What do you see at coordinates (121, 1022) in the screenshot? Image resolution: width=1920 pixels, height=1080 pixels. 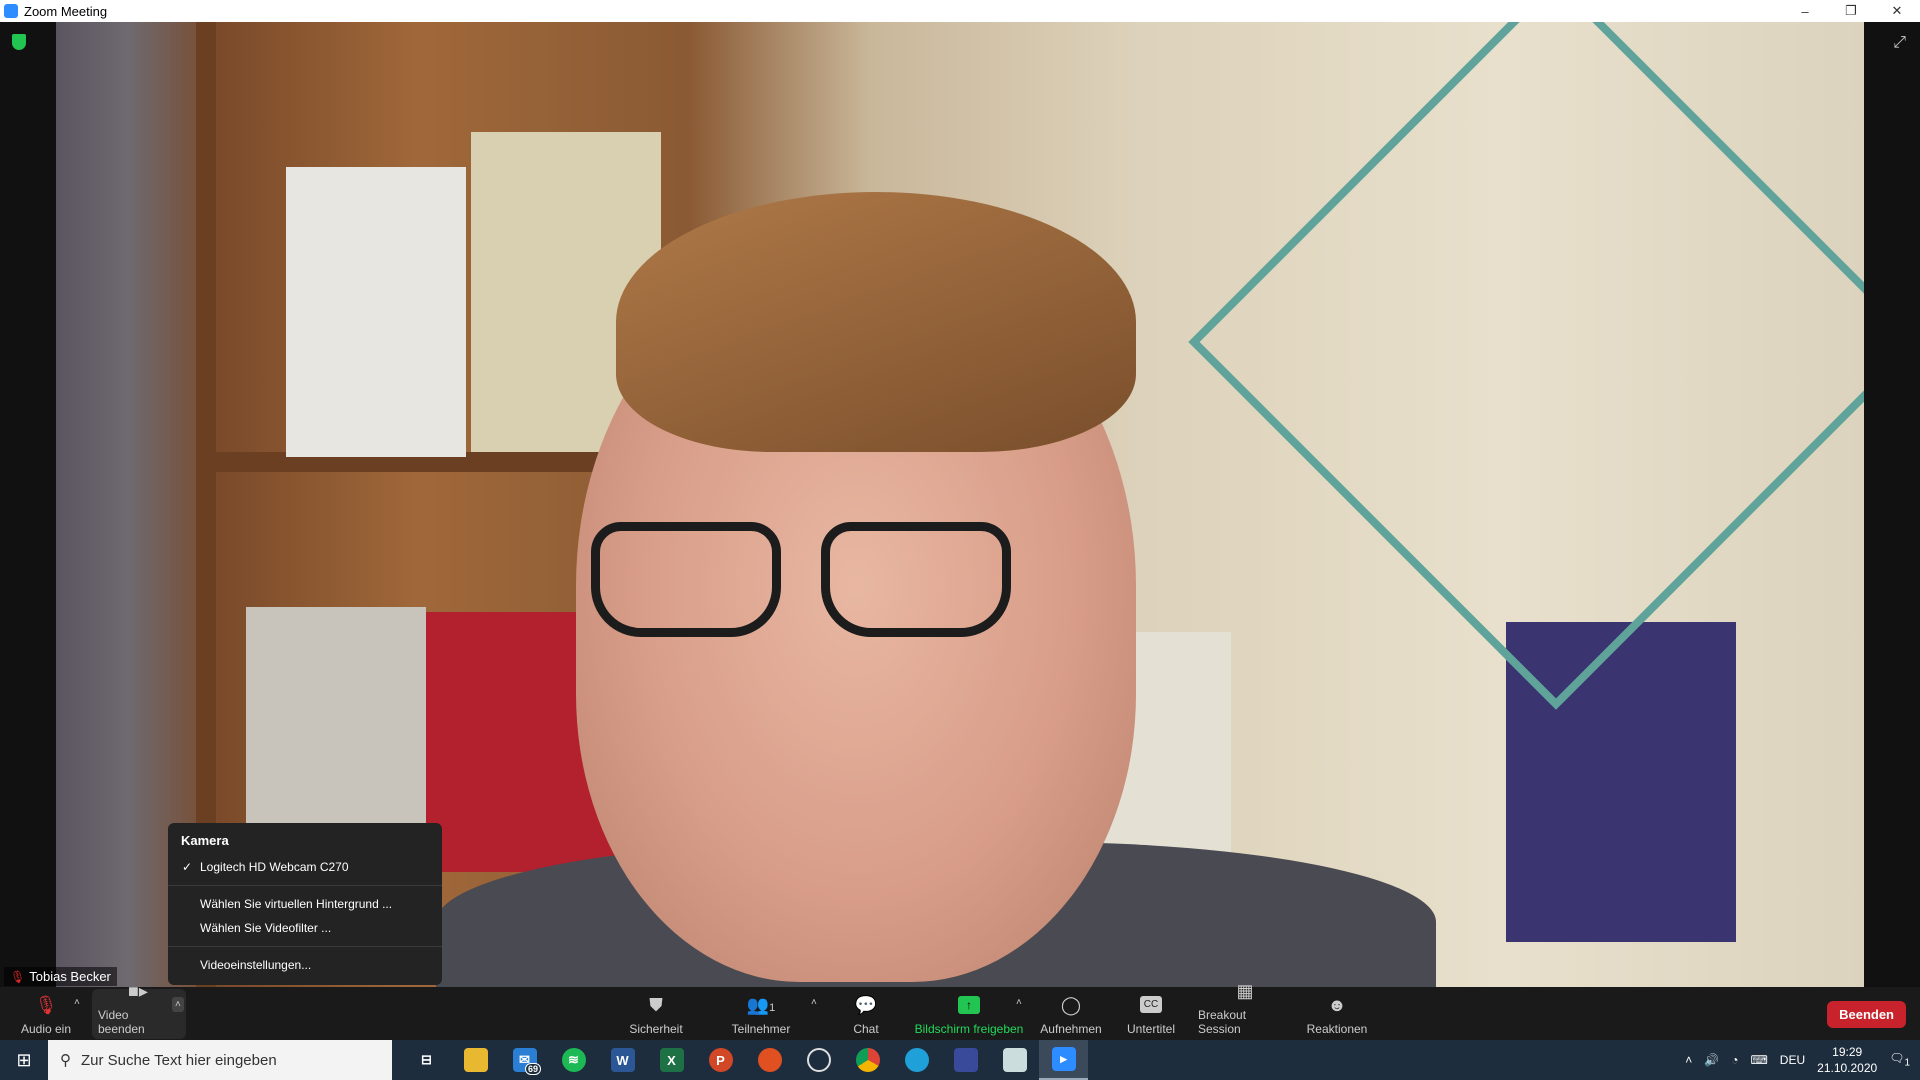 I see `video-label: Video beenden` at bounding box center [121, 1022].